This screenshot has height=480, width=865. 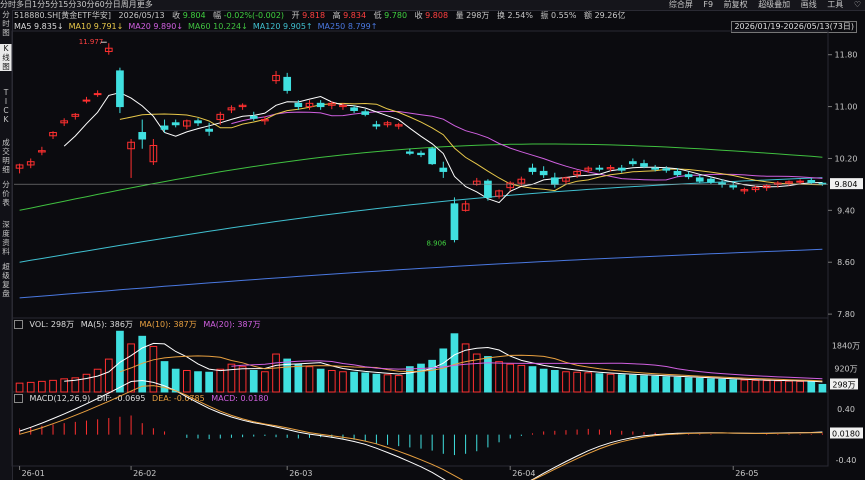 I want to click on macd-panel, so click(x=420, y=429).